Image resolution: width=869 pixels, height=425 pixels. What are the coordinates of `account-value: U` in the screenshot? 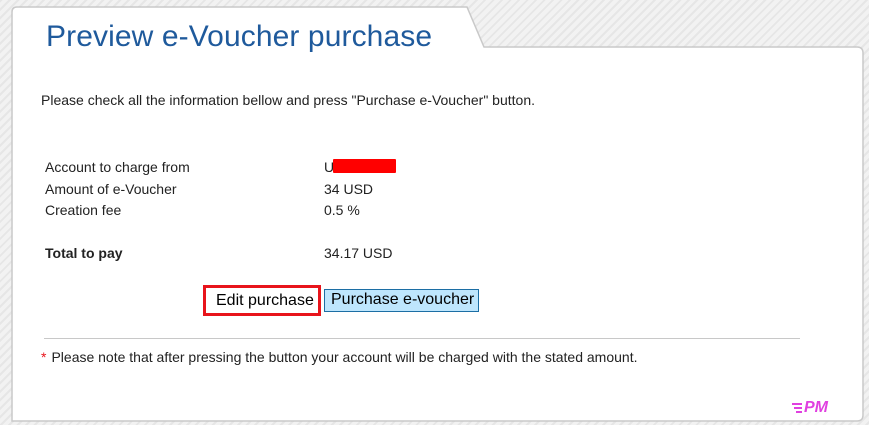 It's located at (360, 167).